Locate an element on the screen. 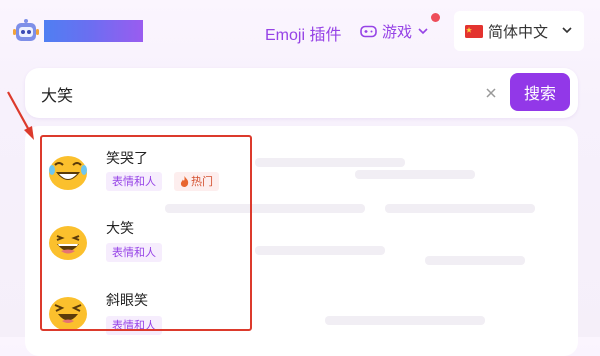 Image resolution: width=600 pixels, height=356 pixels. search-button: 搜索 is located at coordinates (540, 92).